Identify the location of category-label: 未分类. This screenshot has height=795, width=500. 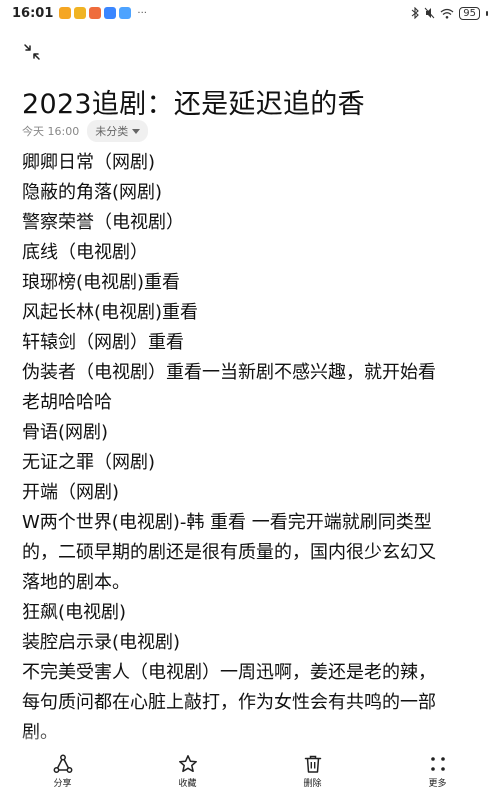
(112, 131).